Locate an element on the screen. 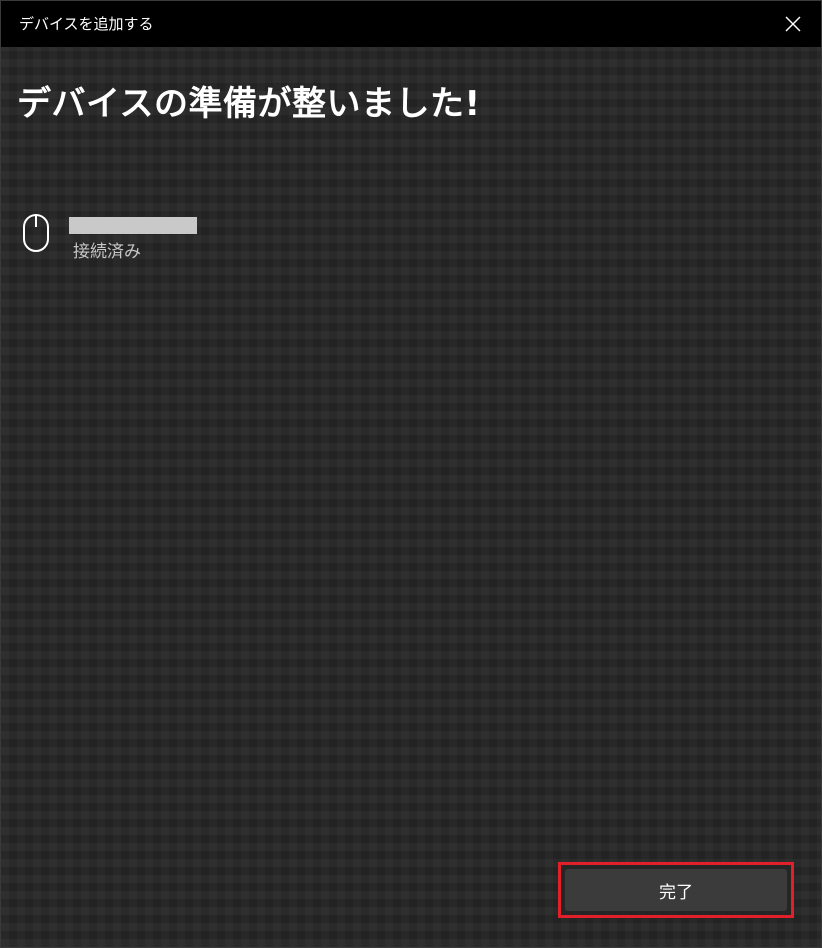 The height and width of the screenshot is (948, 822). page-title: デバイスの準備が整いました! is located at coordinates (249, 104).